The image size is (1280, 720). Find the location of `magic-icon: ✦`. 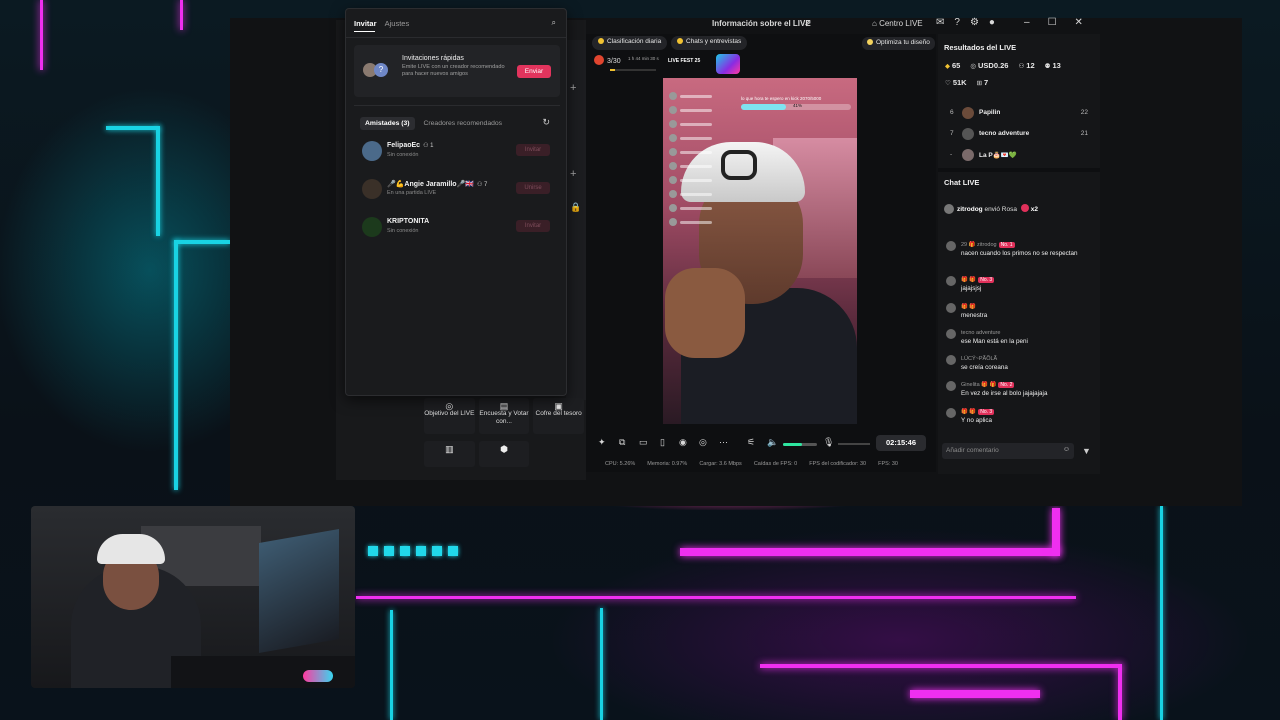

magic-icon: ✦ is located at coordinates (602, 442).